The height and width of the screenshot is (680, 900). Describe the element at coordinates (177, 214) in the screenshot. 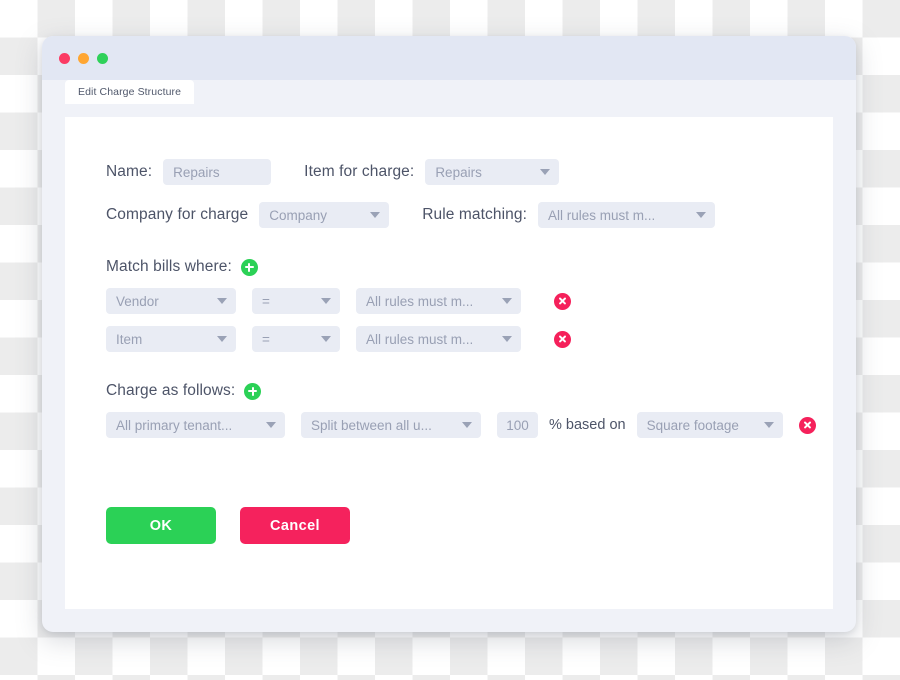

I see `company-for-charge-label: Company for charge` at that location.